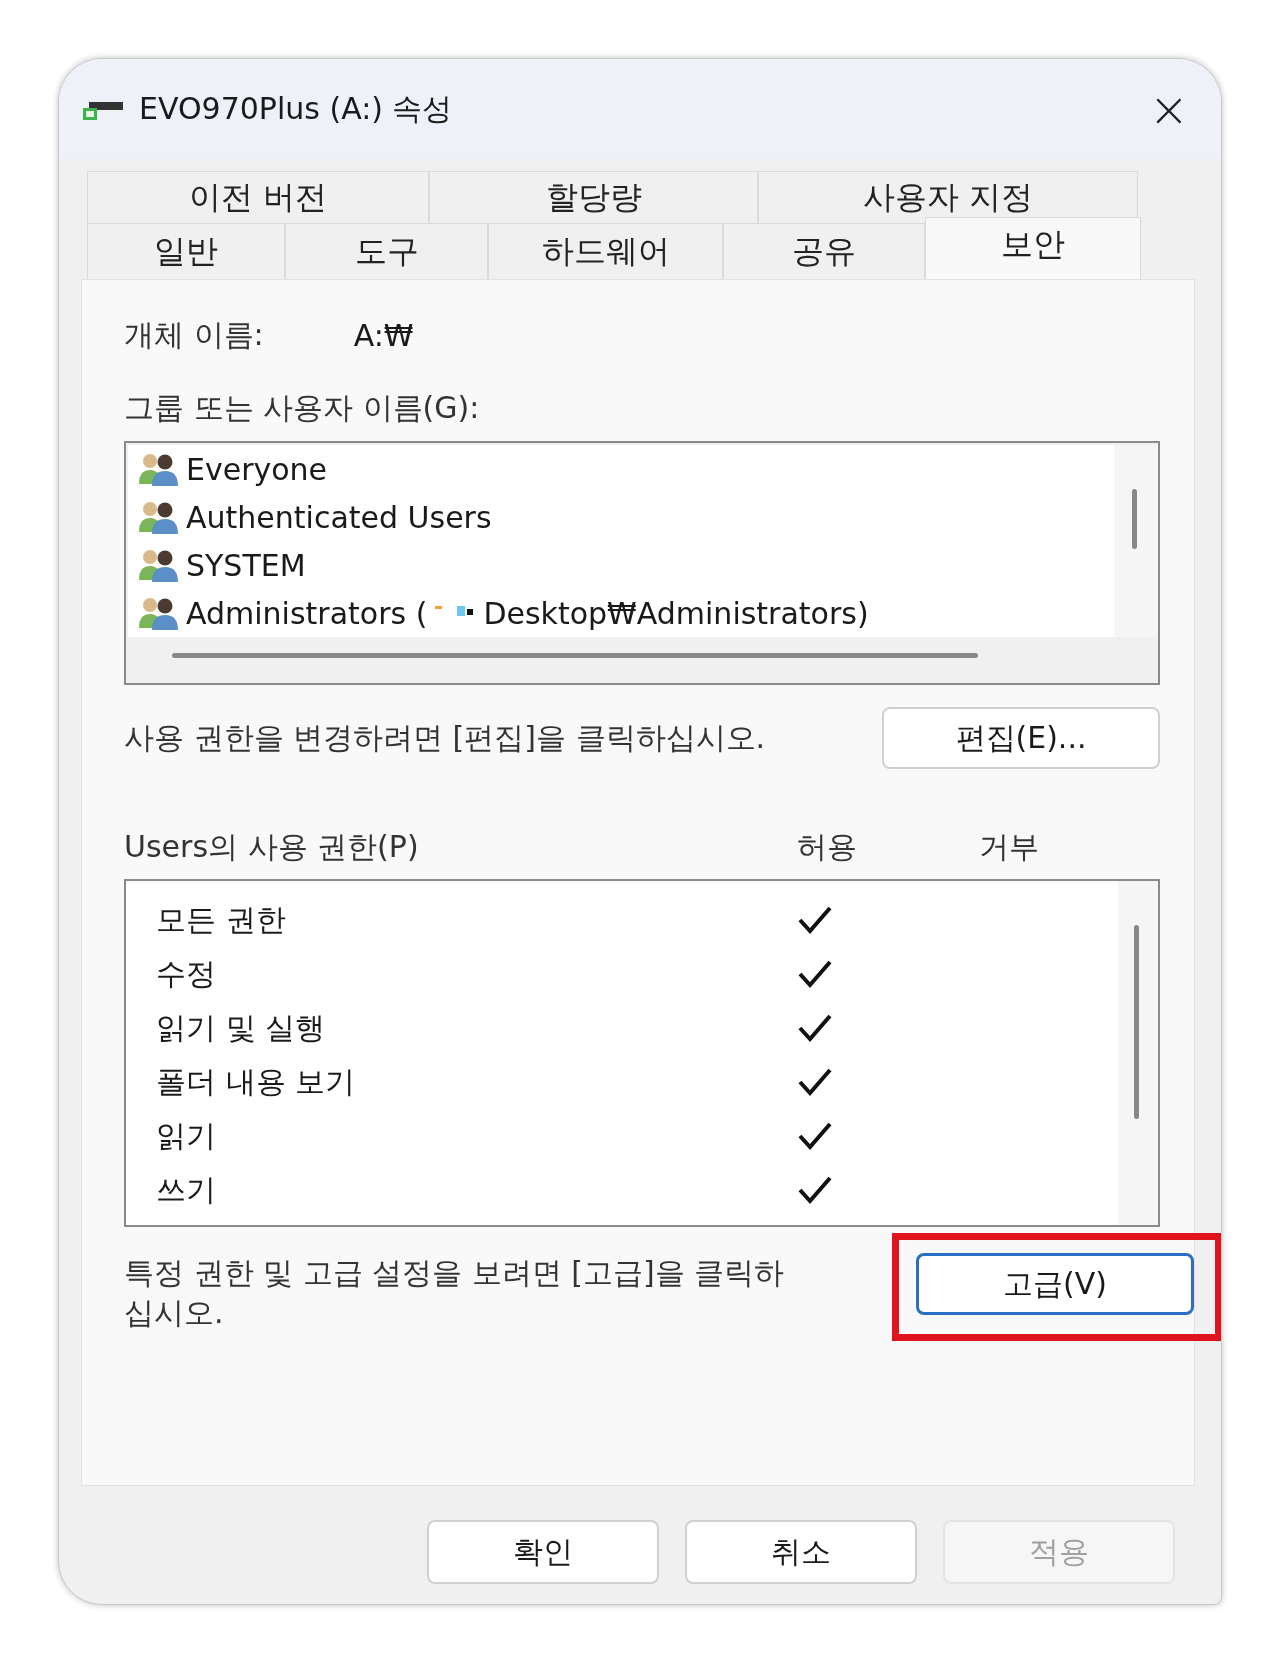 The image size is (1280, 1664). Describe the element at coordinates (256, 1081) in the screenshot. I see `permission-name: 폴더 내용 보기` at that location.